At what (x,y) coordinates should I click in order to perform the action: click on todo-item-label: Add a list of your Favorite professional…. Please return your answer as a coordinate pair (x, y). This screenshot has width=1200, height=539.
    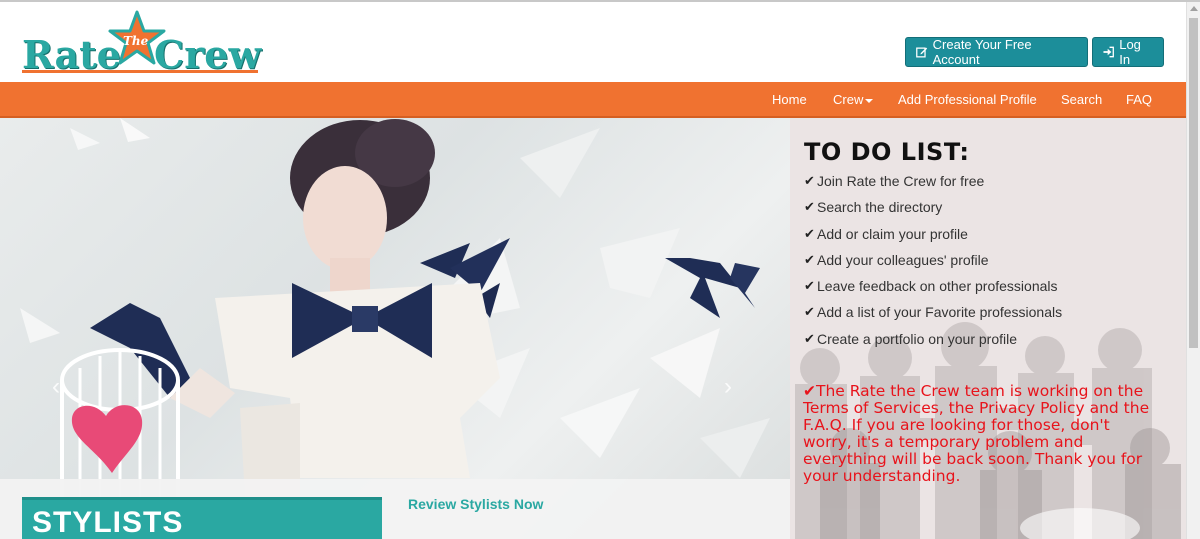
    Looking at the image, I should click on (940, 312).